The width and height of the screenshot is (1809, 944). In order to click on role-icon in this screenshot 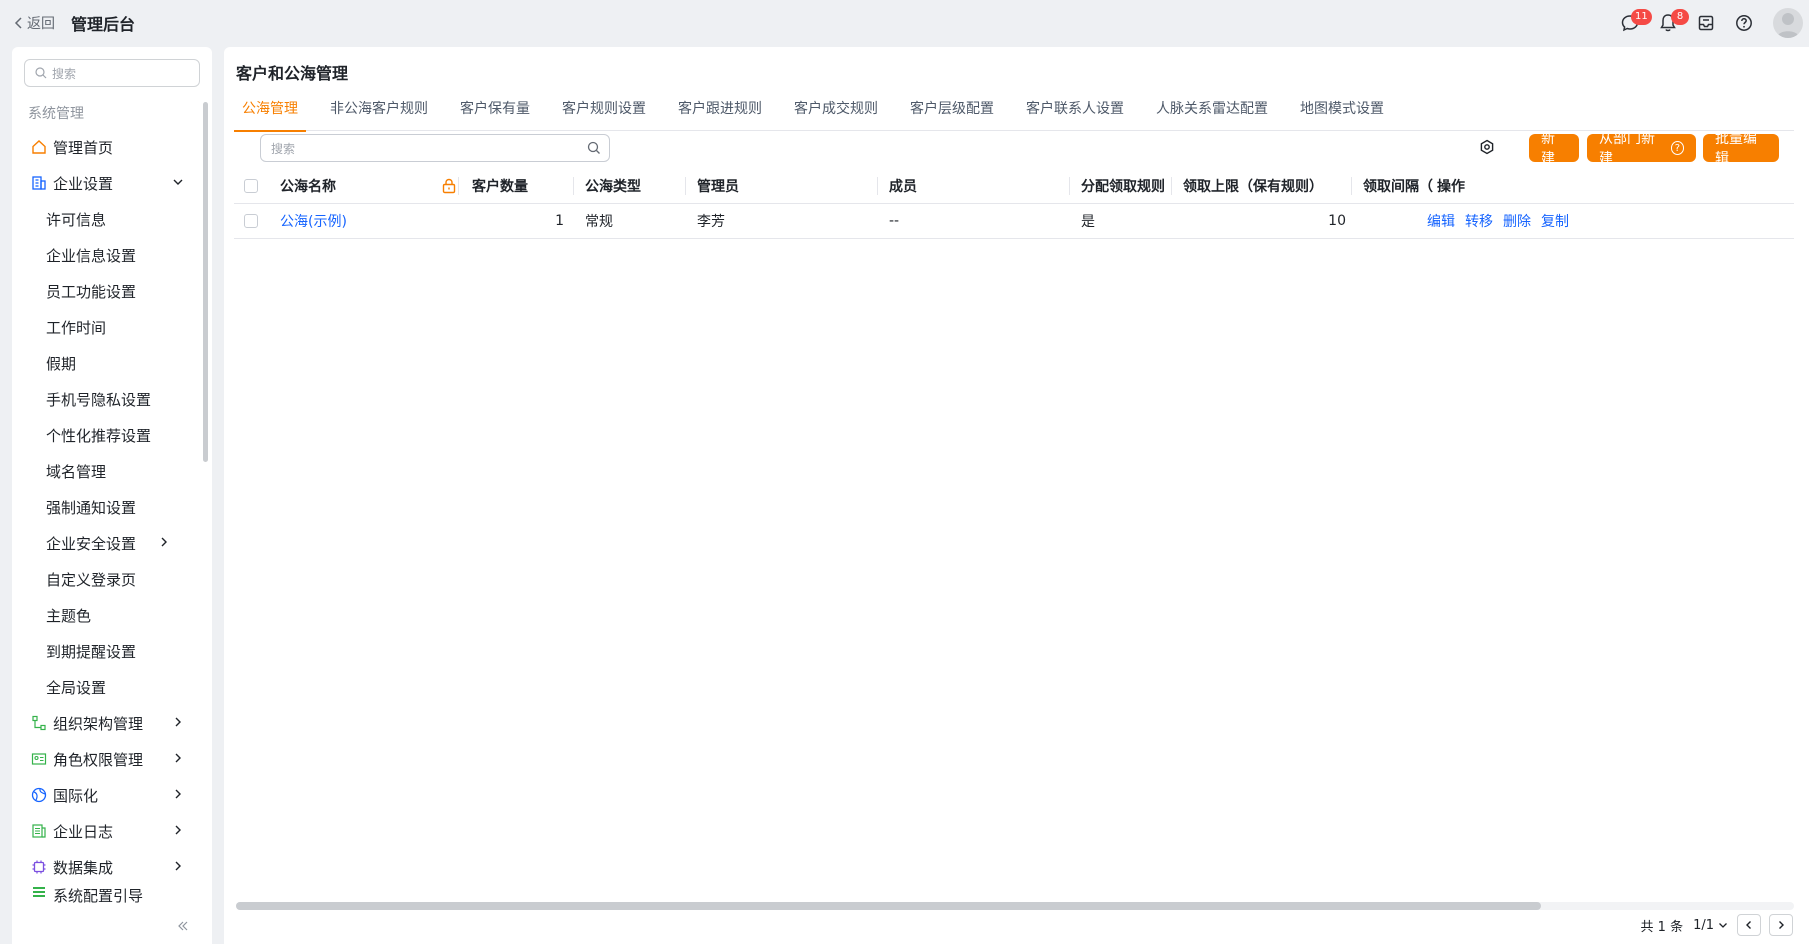, I will do `click(39, 759)`.